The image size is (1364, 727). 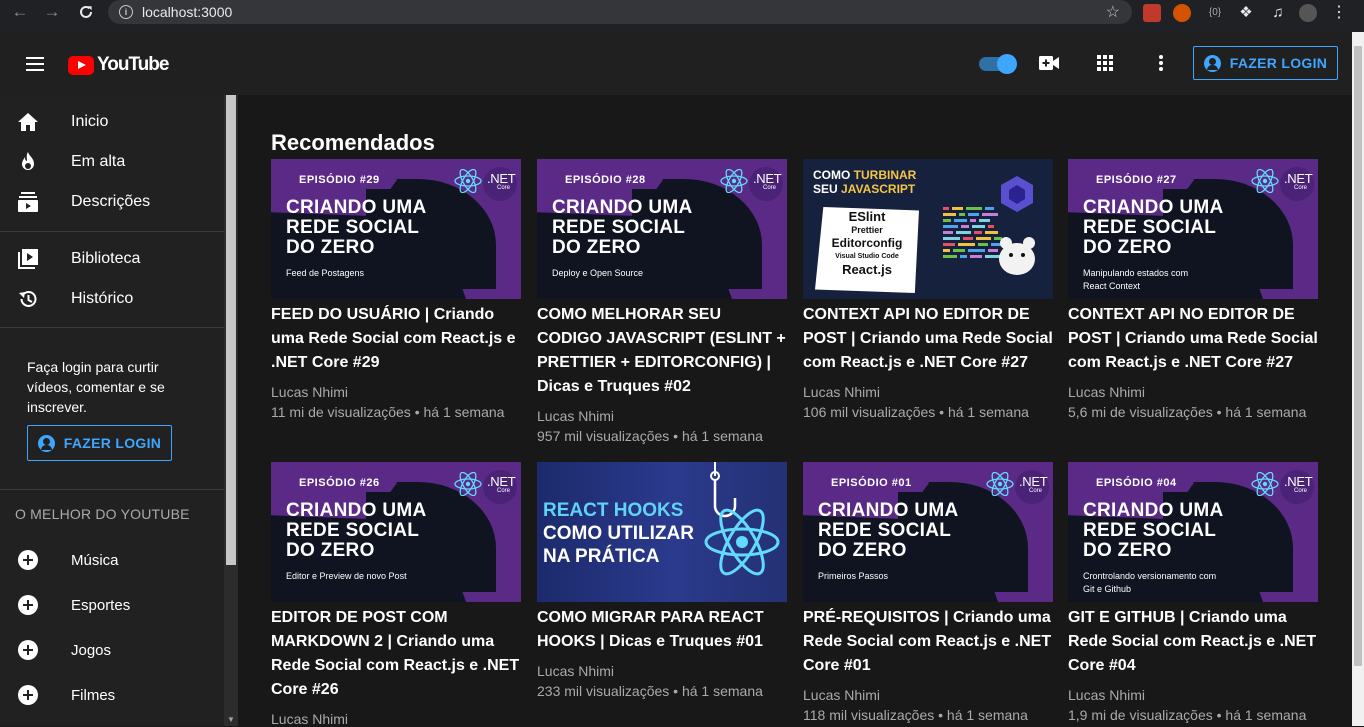 I want to click on react-hook-graphic, so click(x=742, y=519).